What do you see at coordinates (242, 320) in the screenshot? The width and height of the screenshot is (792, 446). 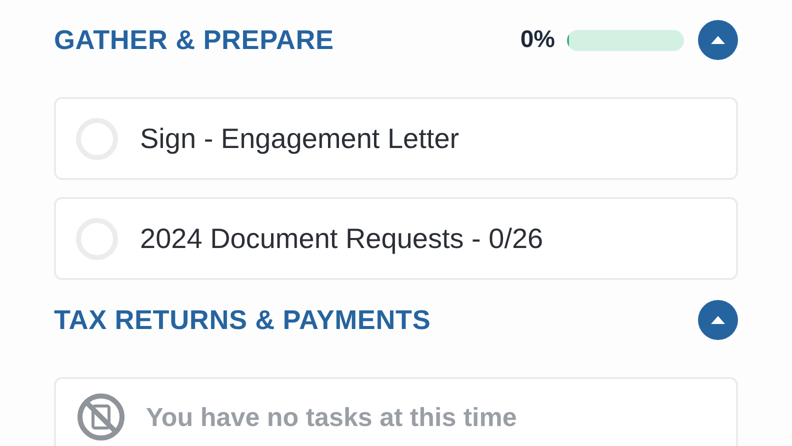 I see `section-title: TAX RETURNS & PAYMENTS` at bounding box center [242, 320].